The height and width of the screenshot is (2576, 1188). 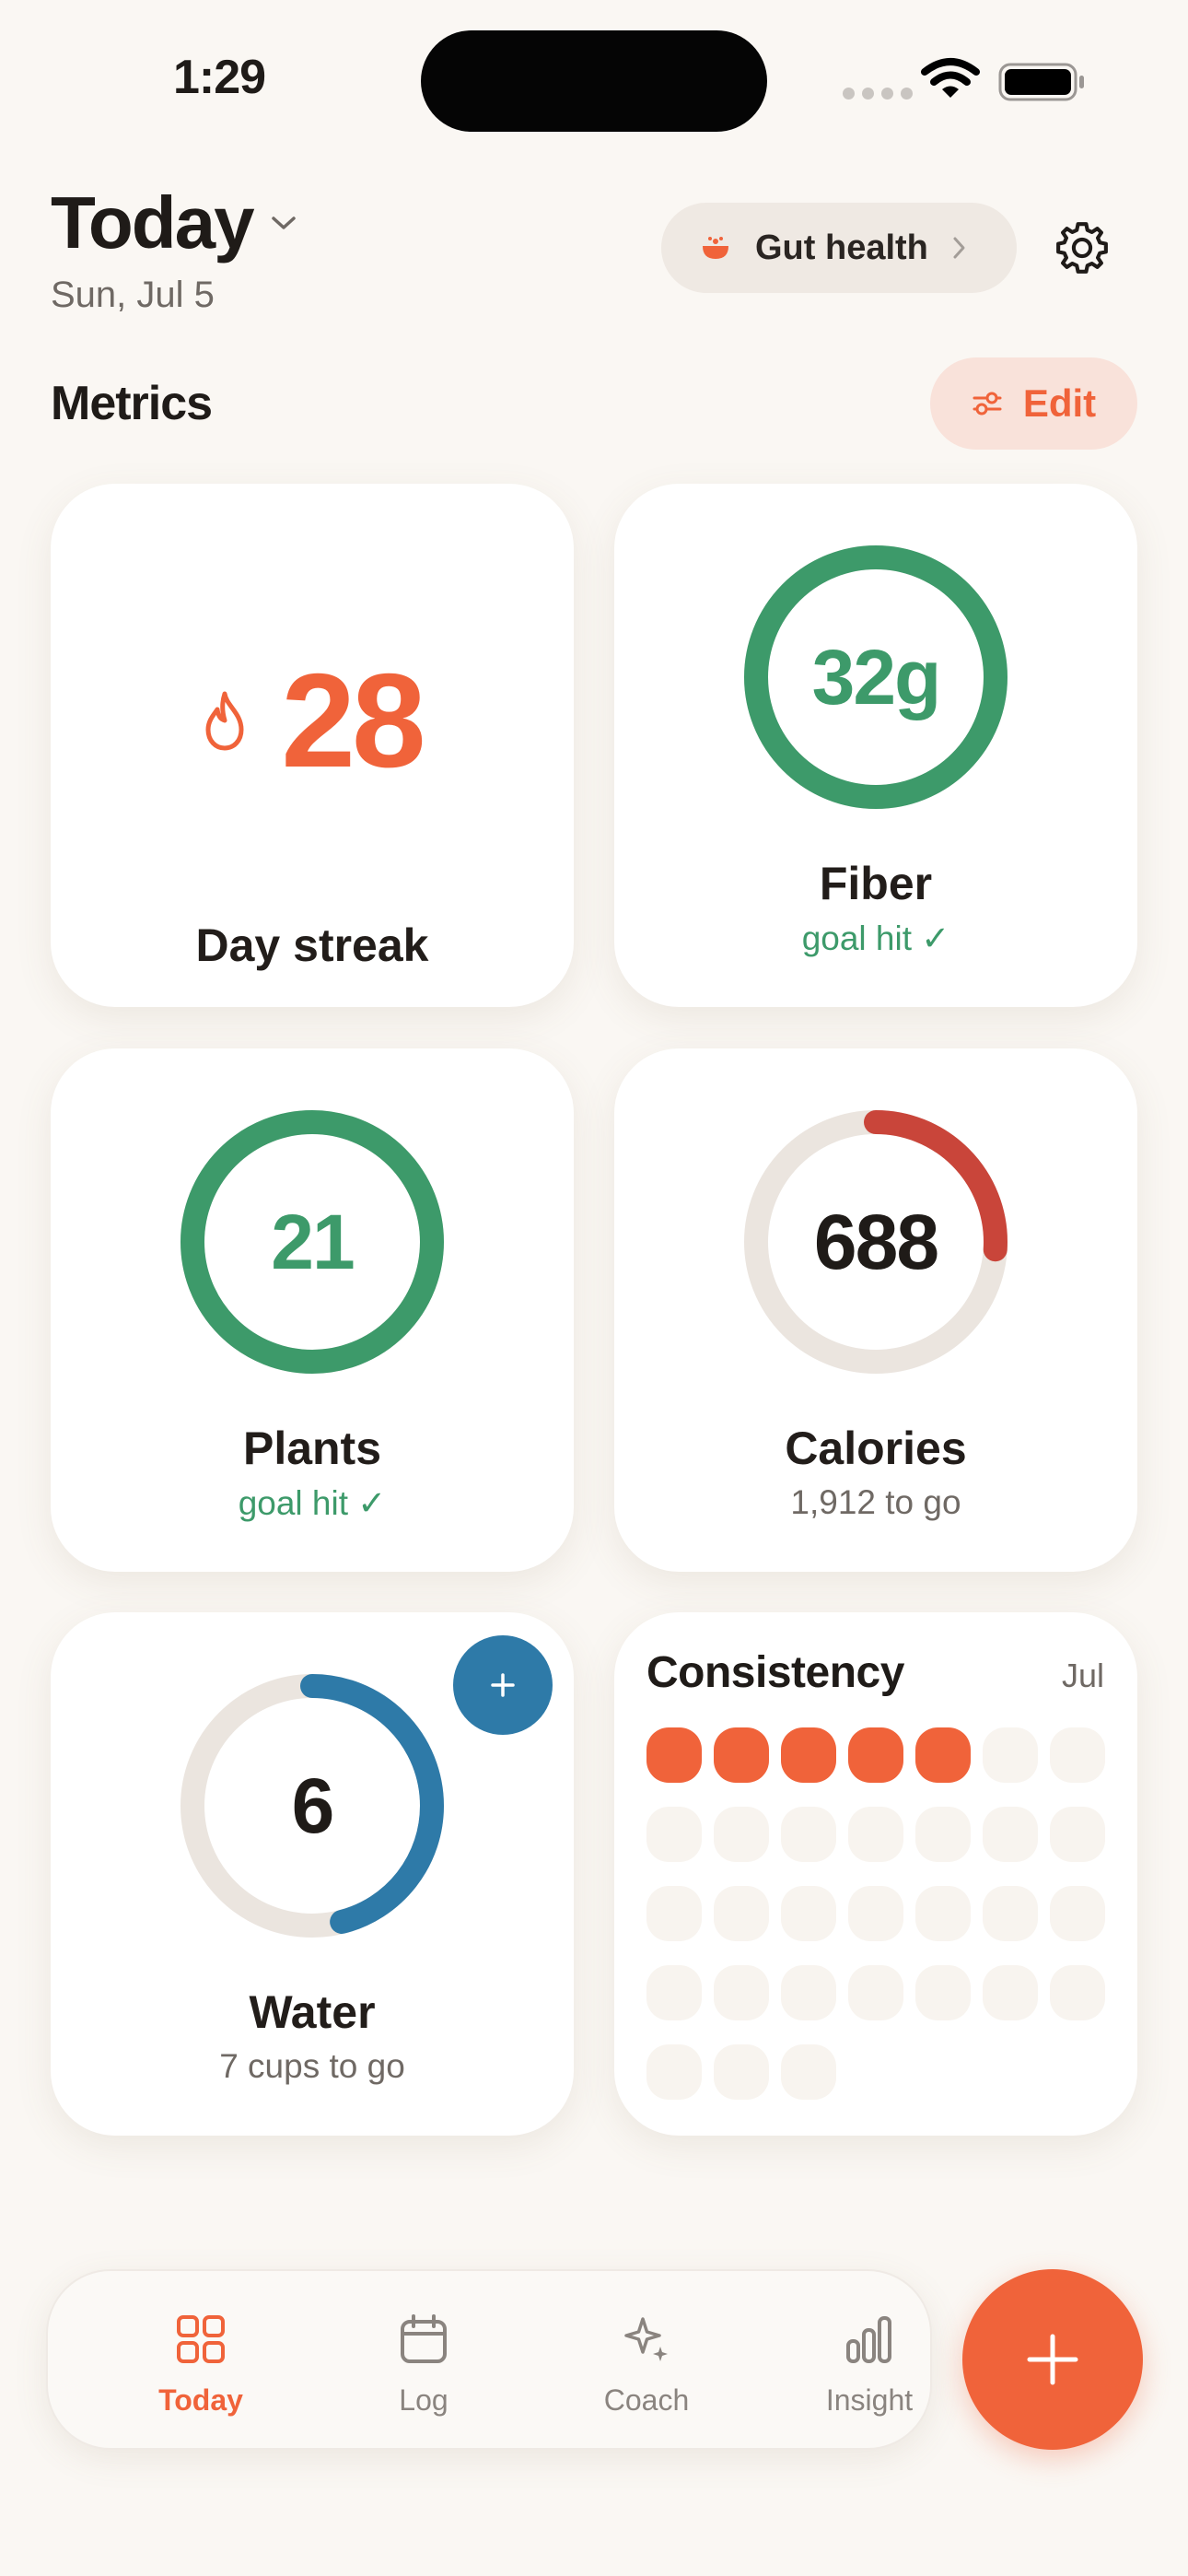 I want to click on add-water-button, so click(x=503, y=1685).